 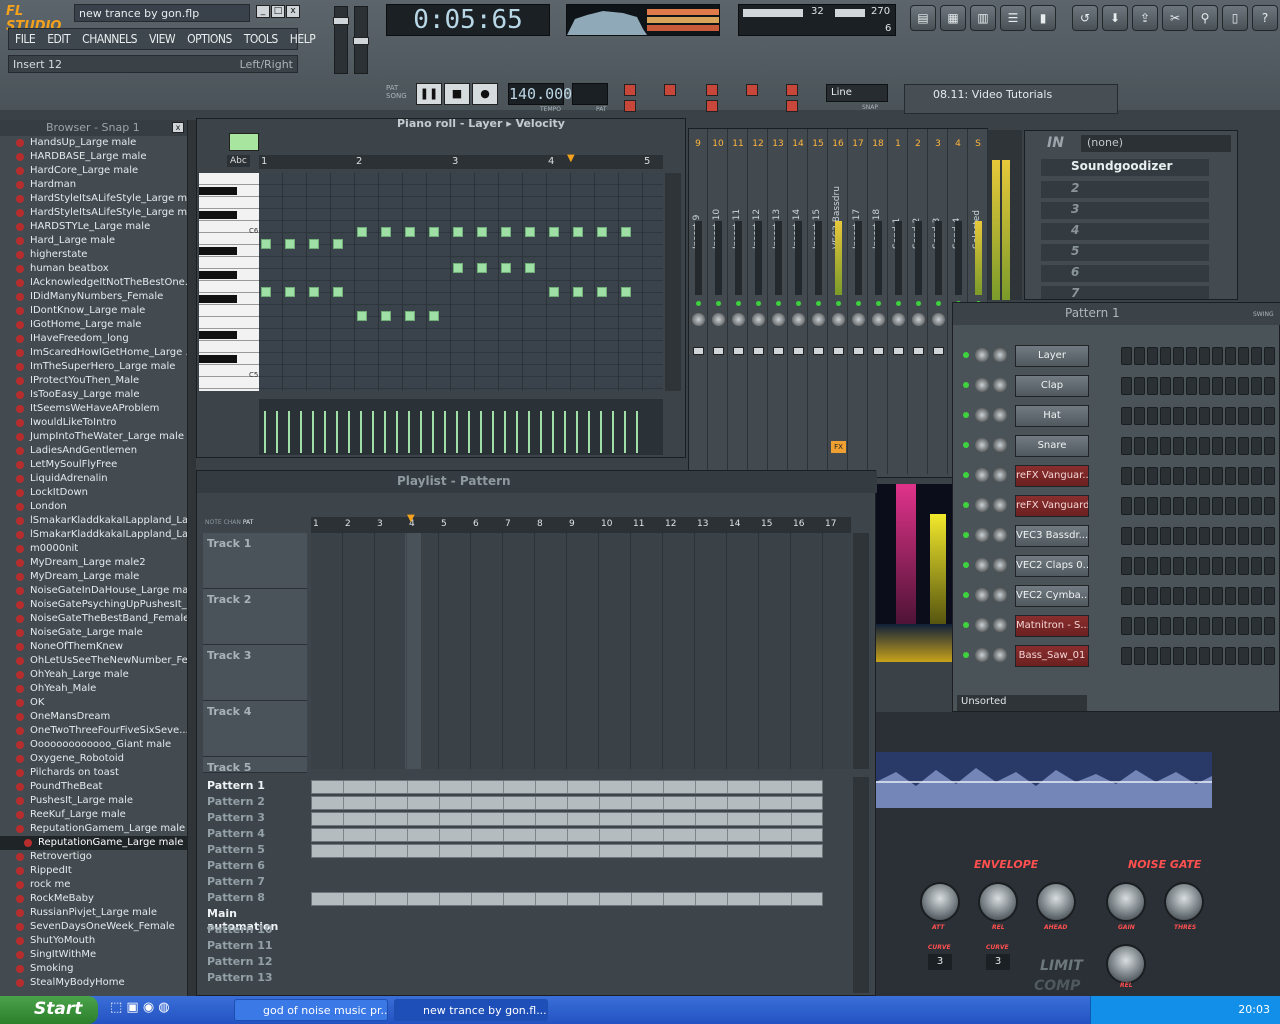 I want to click on master-volume-slider, so click(x=341, y=40).